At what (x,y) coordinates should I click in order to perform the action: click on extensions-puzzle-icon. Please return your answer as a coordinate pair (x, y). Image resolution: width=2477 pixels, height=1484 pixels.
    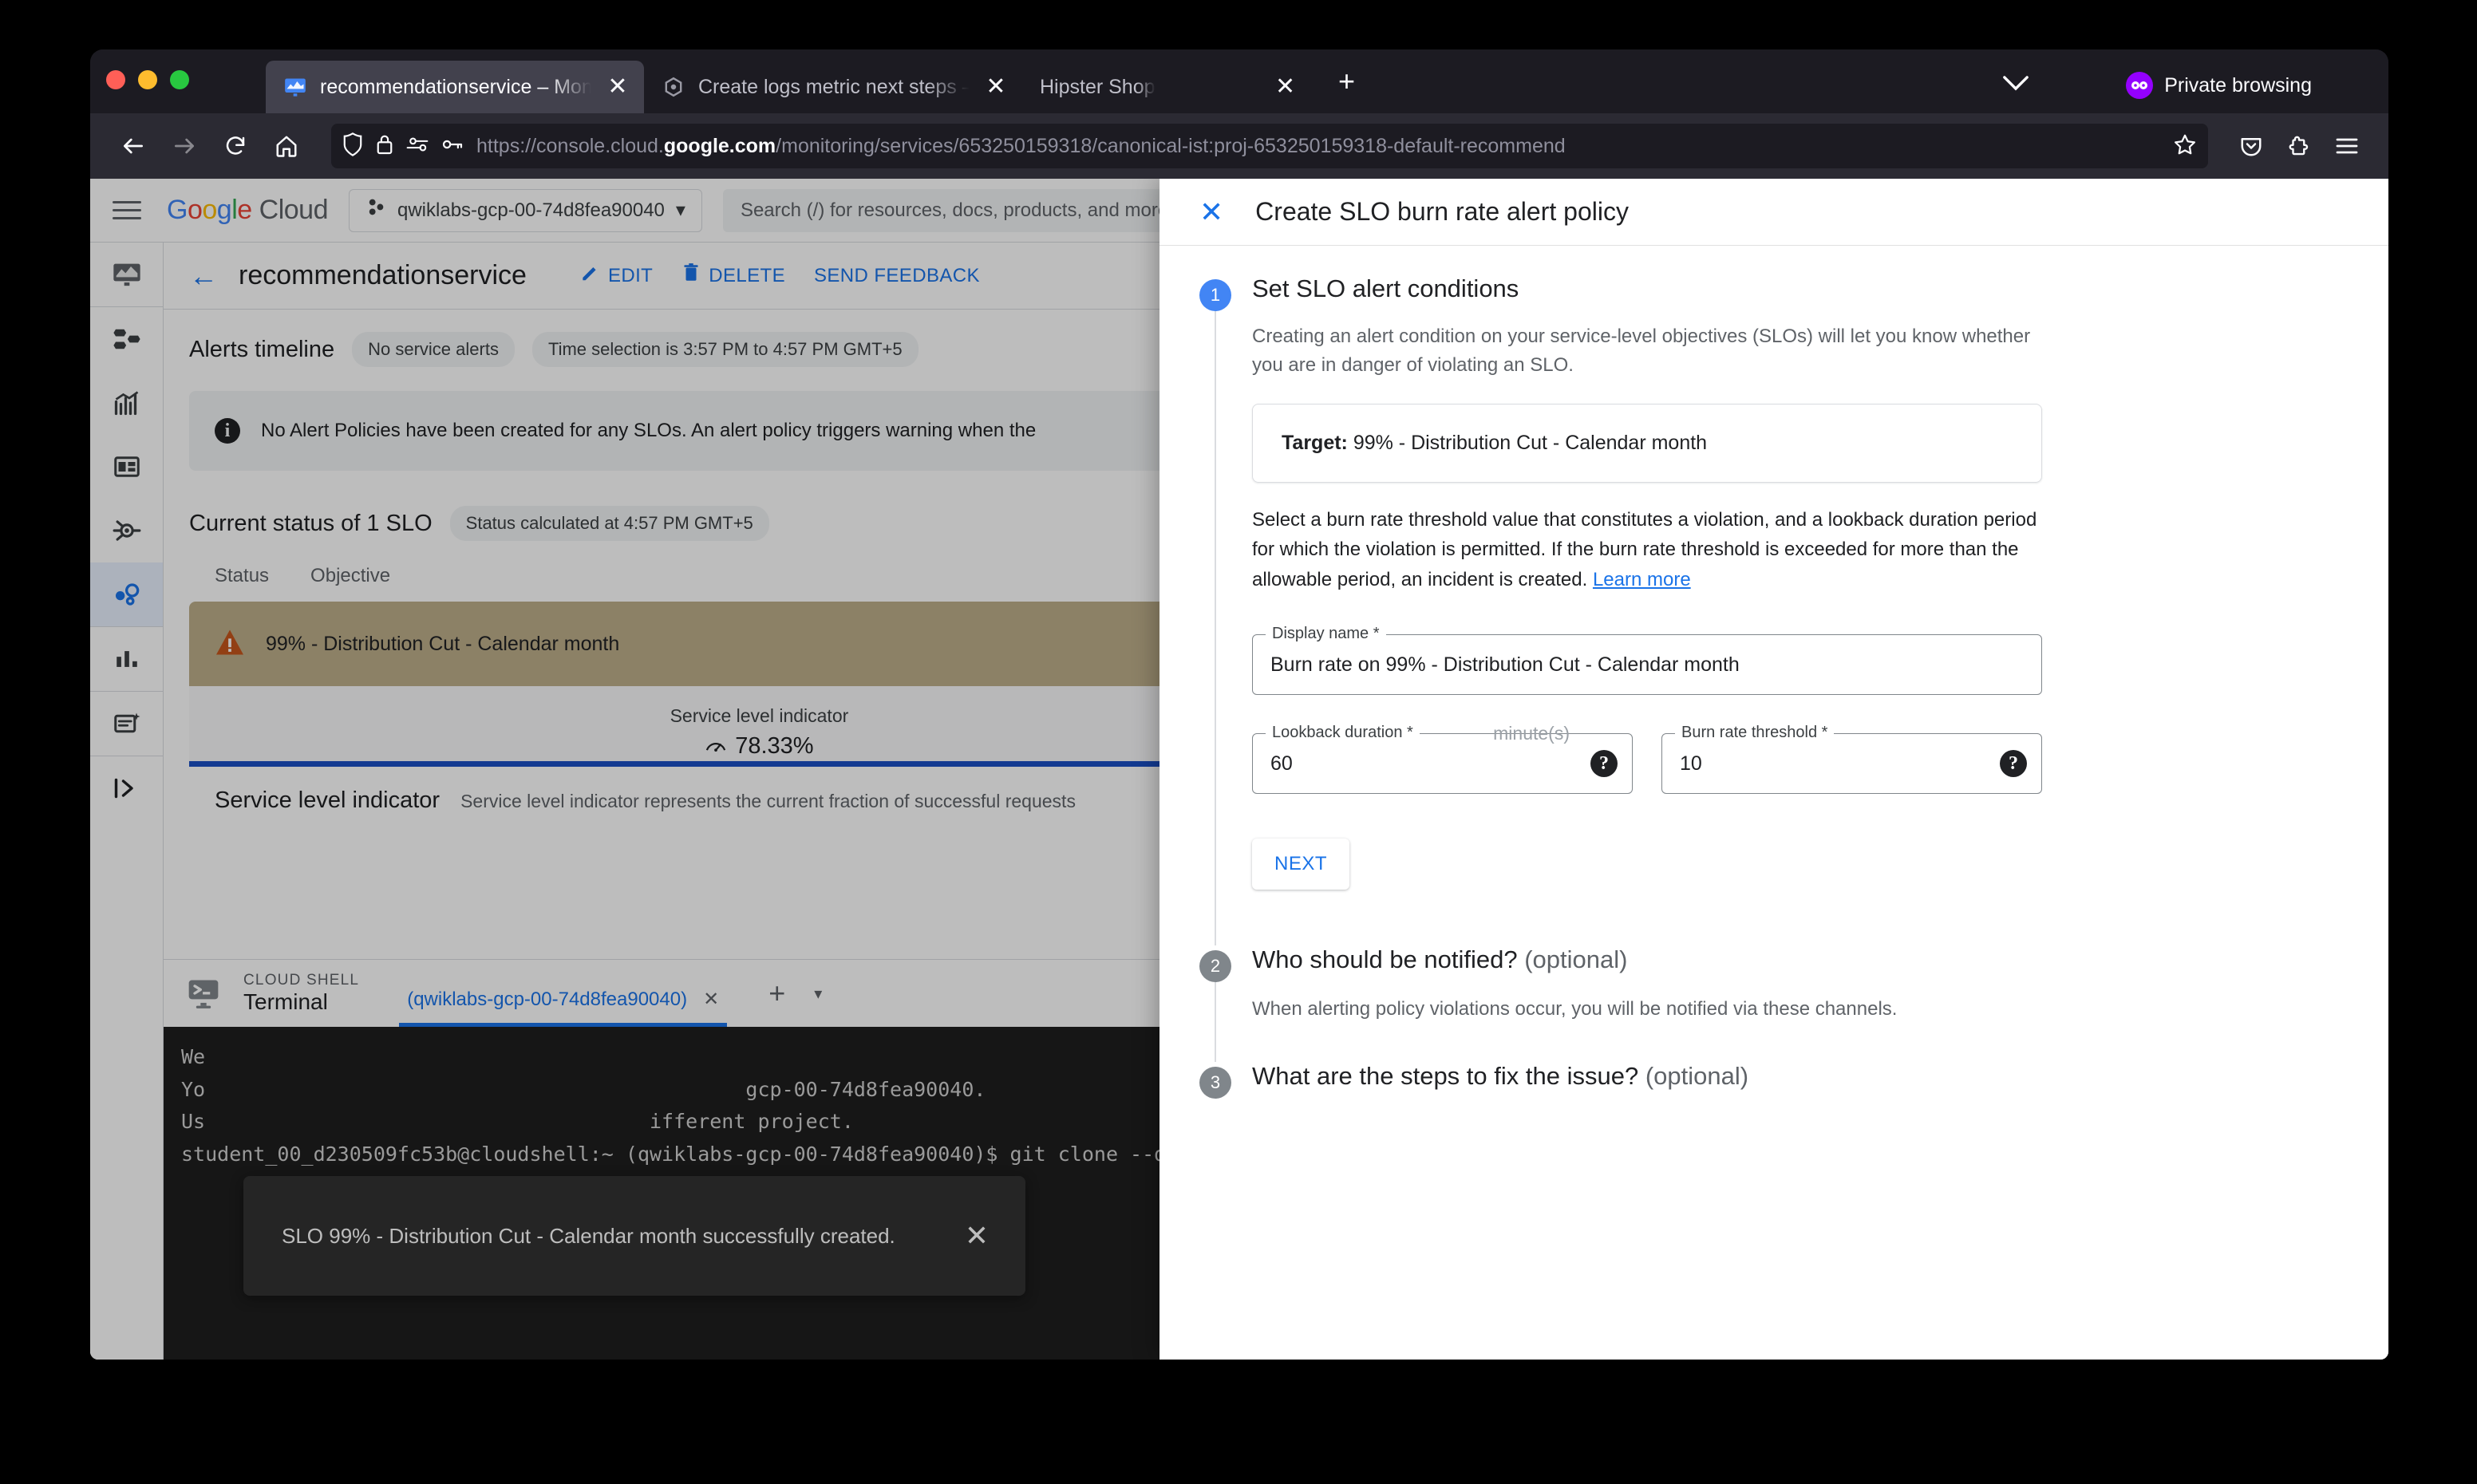
    Looking at the image, I should click on (2299, 146).